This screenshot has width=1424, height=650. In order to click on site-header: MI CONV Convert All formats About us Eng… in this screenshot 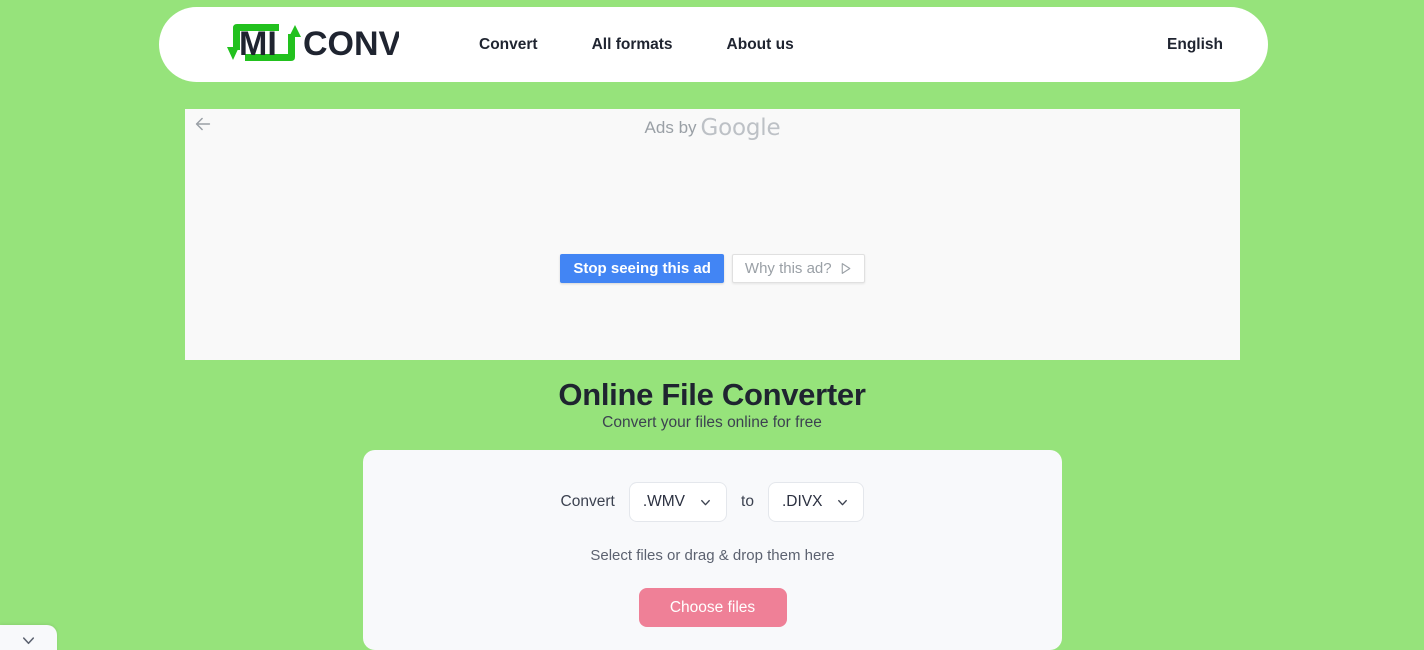, I will do `click(713, 44)`.